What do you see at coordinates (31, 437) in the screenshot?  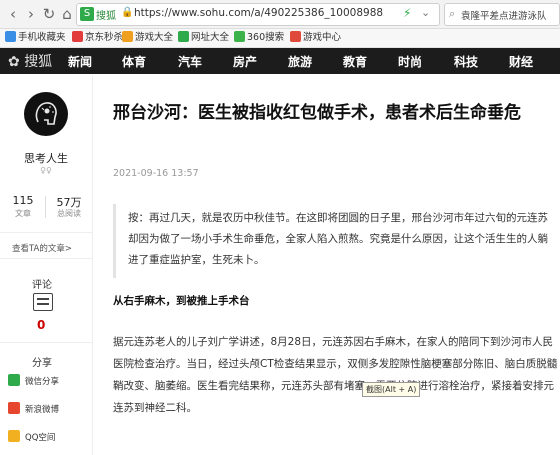 I see `share-qzone: QQ空间` at bounding box center [31, 437].